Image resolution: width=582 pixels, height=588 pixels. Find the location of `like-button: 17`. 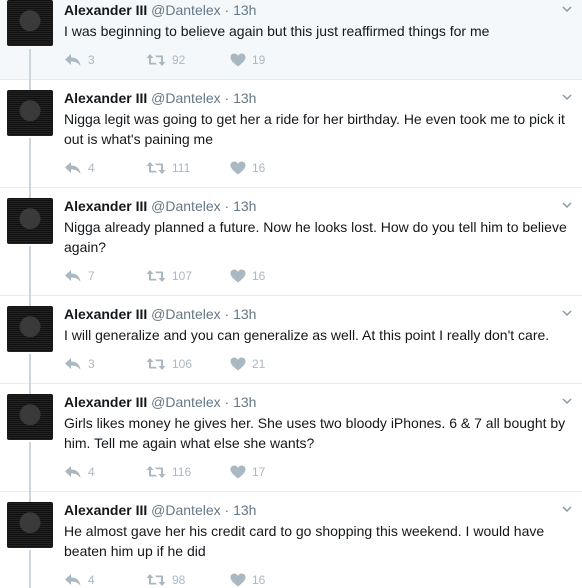

like-button: 17 is located at coordinates (247, 472).